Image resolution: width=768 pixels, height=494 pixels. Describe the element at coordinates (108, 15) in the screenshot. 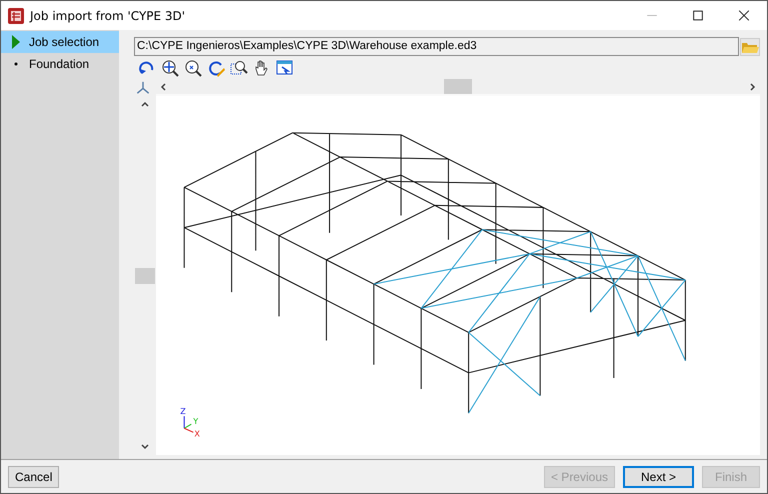

I see `window-title: Job import from 'CYPE 3D'` at that location.